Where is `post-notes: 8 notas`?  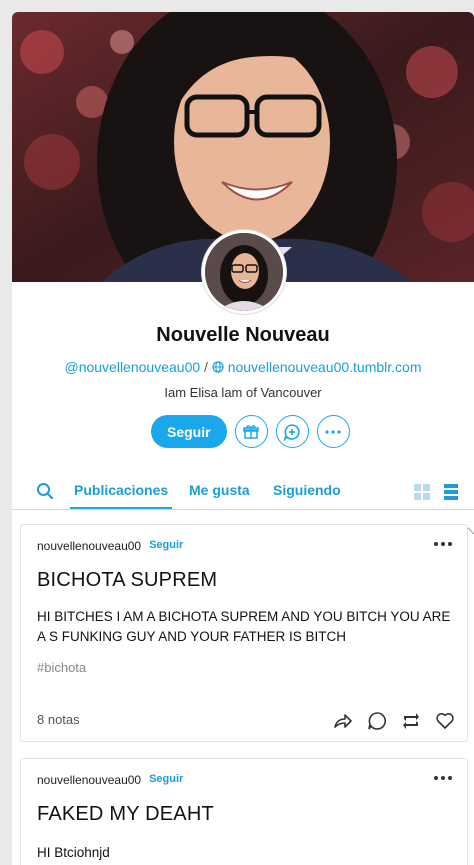 post-notes: 8 notas is located at coordinates (58, 719).